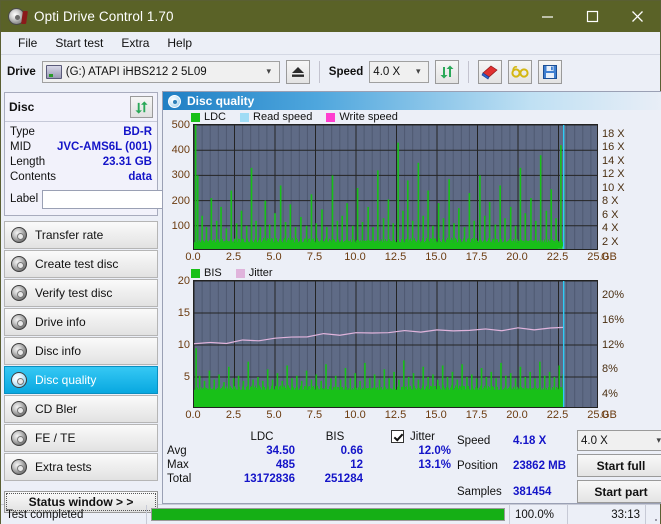 The width and height of the screenshot is (661, 524). Describe the element at coordinates (260, 273) in the screenshot. I see `legend-label-jitter: Jitter` at that location.